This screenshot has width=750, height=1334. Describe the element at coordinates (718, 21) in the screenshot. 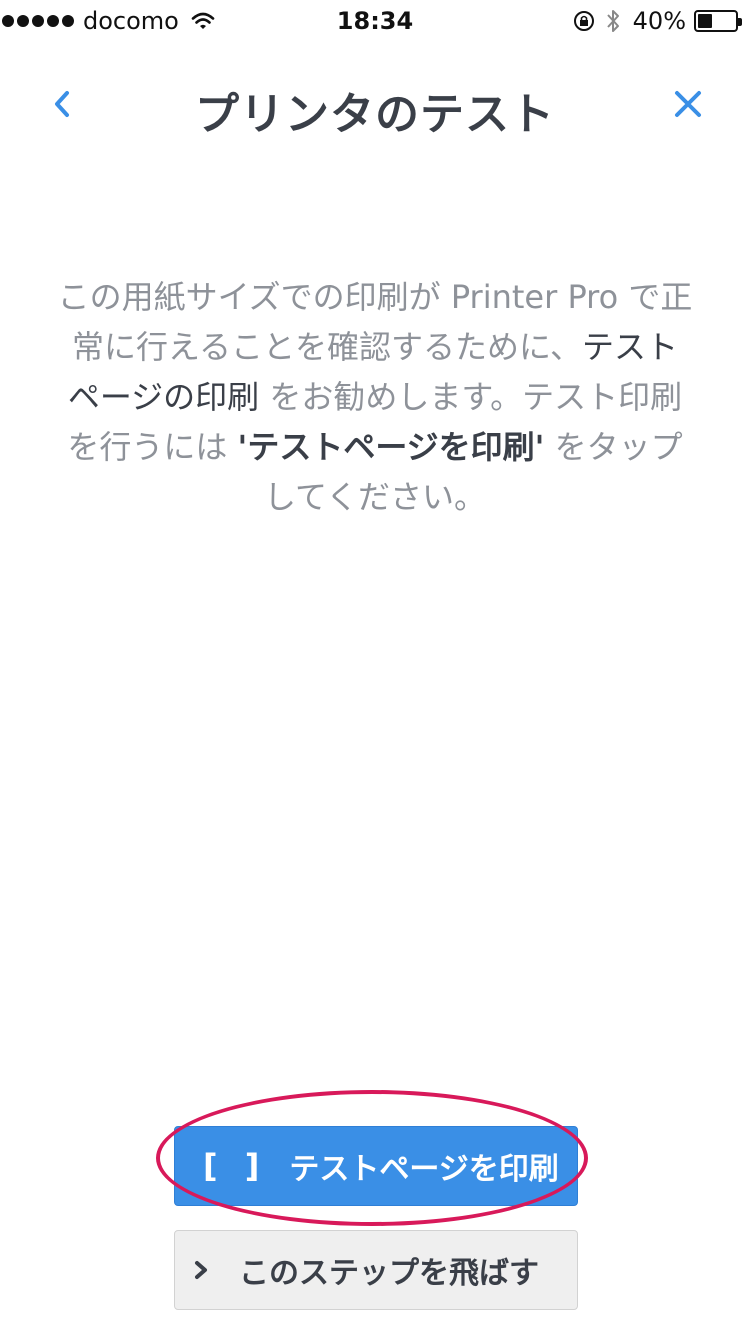

I see `battery-icon` at that location.